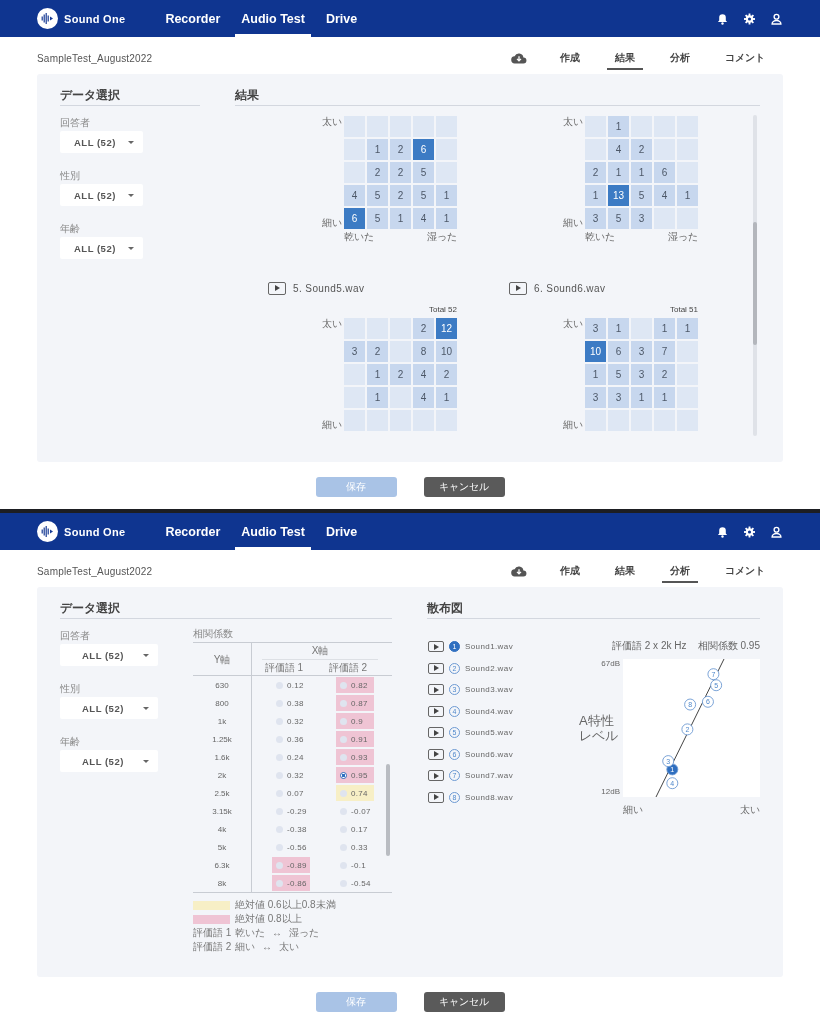 The image size is (820, 1024). Describe the element at coordinates (222, 685) in the screenshot. I see `row-header: 630` at that location.